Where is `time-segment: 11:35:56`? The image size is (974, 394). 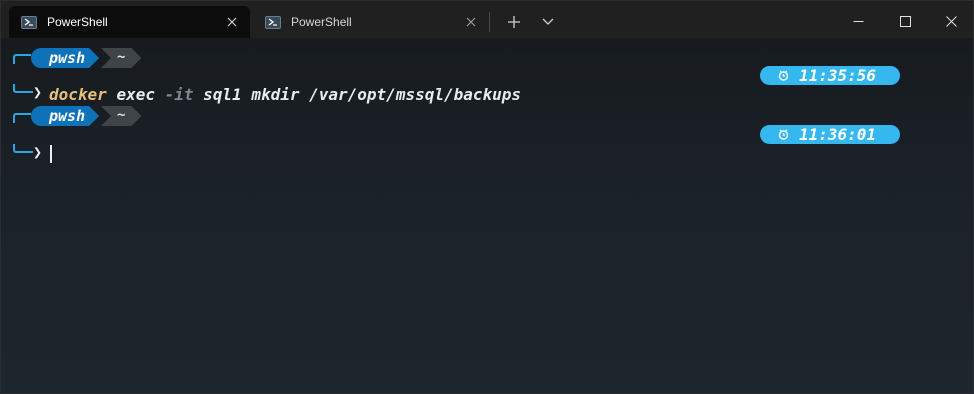 time-segment: 11:35:56 is located at coordinates (830, 75).